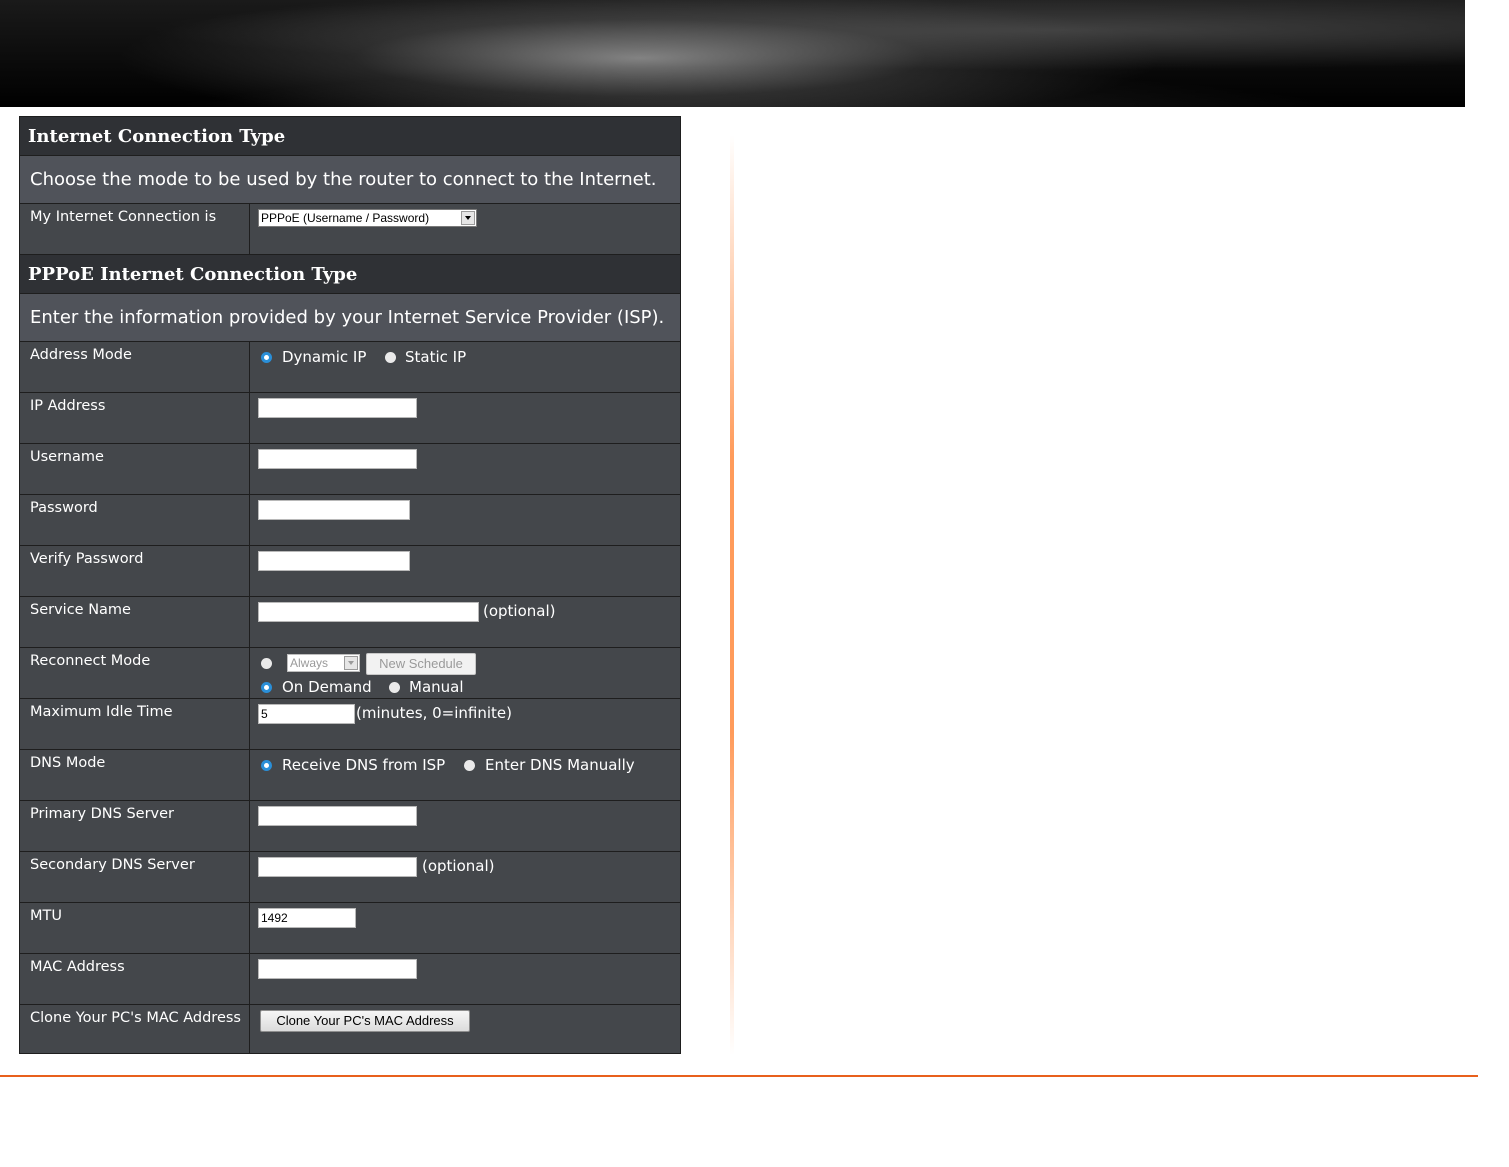 This screenshot has width=1509, height=1167. Describe the element at coordinates (266, 357) in the screenshot. I see `radio-dynamic-ip` at that location.